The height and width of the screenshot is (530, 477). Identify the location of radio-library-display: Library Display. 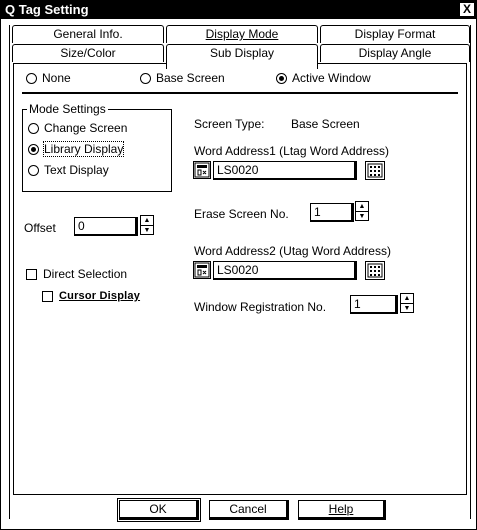
(76, 149).